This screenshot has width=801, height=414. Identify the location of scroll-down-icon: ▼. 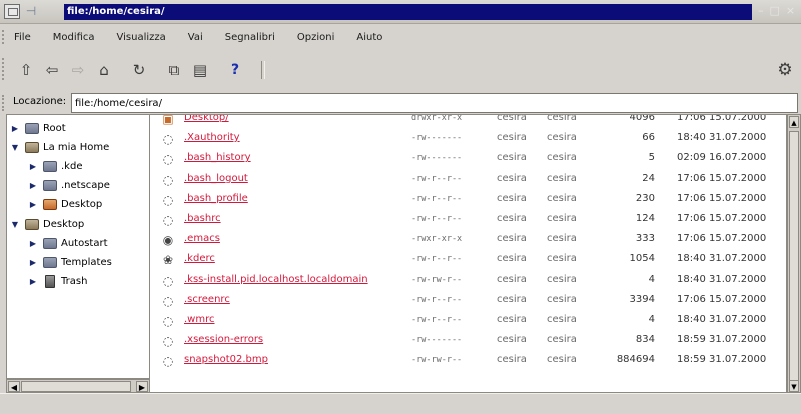
(794, 386).